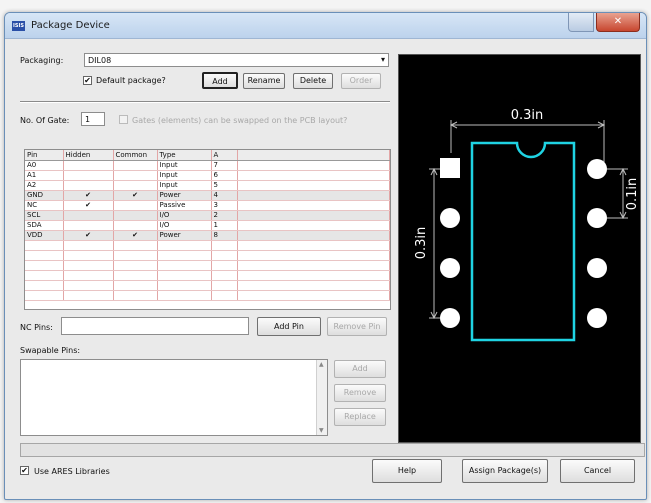 The image size is (651, 503). What do you see at coordinates (44, 185) in the screenshot?
I see `table-cell-pin: A2` at bounding box center [44, 185].